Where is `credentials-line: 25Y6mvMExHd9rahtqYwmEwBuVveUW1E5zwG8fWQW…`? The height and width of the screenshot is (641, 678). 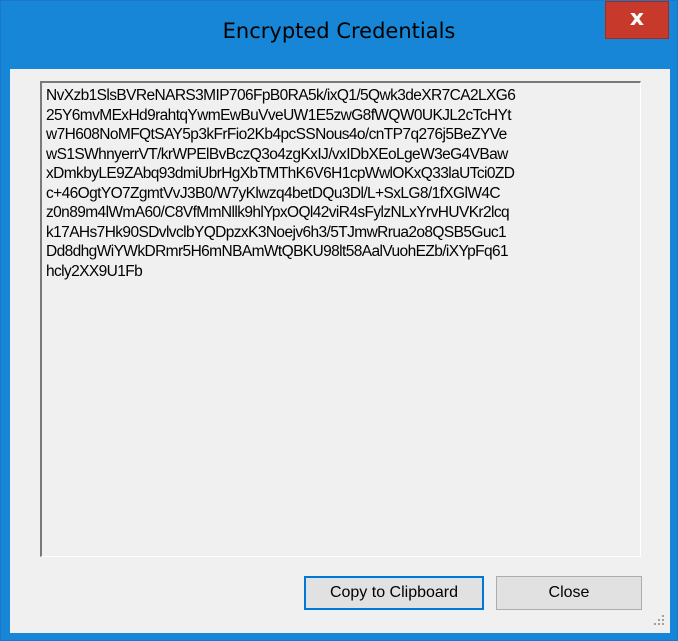 credentials-line: 25Y6mvMExHd9rahtqYwmEwBuVveUW1E5zwG8fWQW… is located at coordinates (279, 115).